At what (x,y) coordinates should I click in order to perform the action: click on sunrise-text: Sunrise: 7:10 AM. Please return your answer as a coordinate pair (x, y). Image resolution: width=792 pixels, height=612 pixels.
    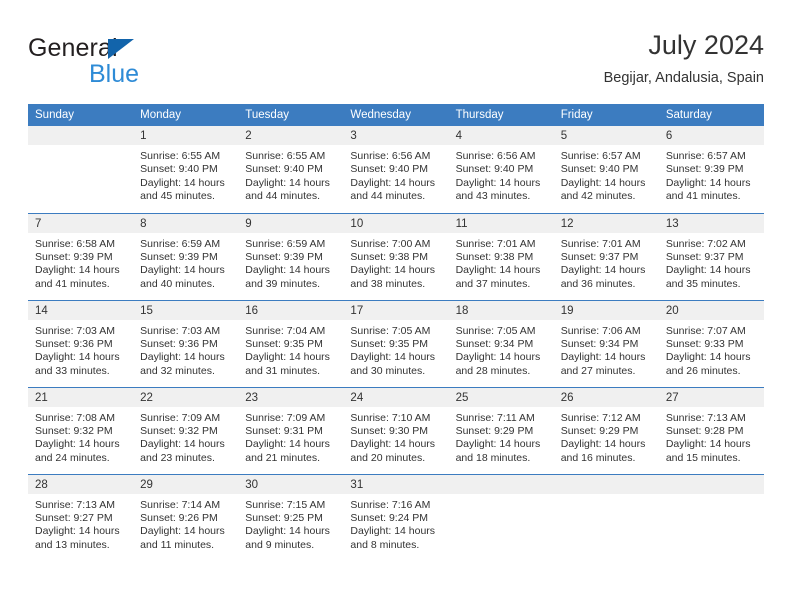
    Looking at the image, I should click on (390, 417).